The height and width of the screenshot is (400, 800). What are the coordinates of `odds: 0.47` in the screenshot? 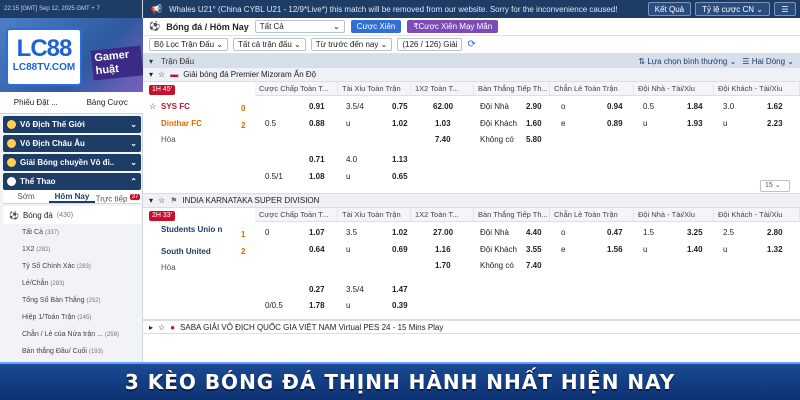 It's located at (615, 232).